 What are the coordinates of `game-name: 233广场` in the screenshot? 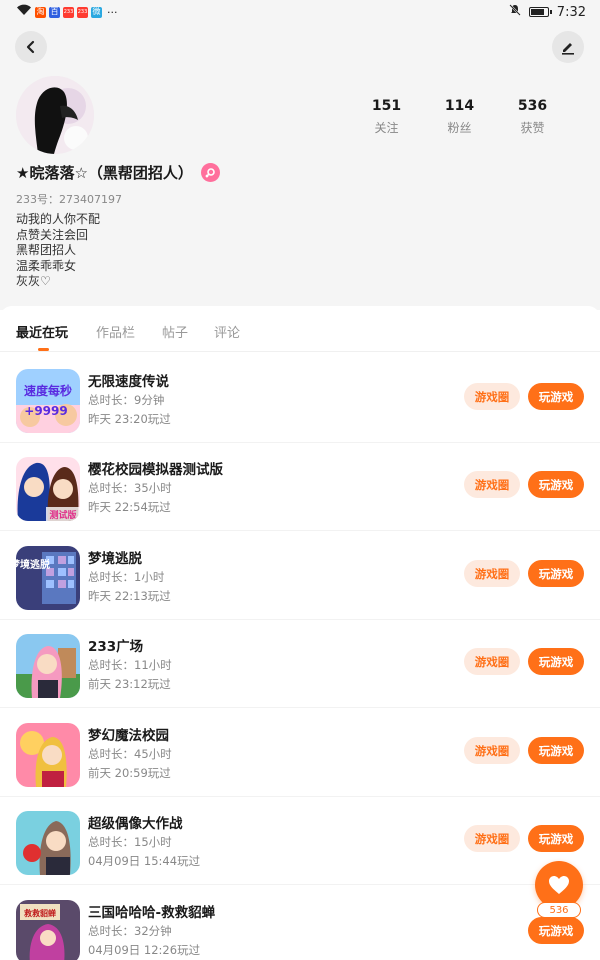 It's located at (116, 647).